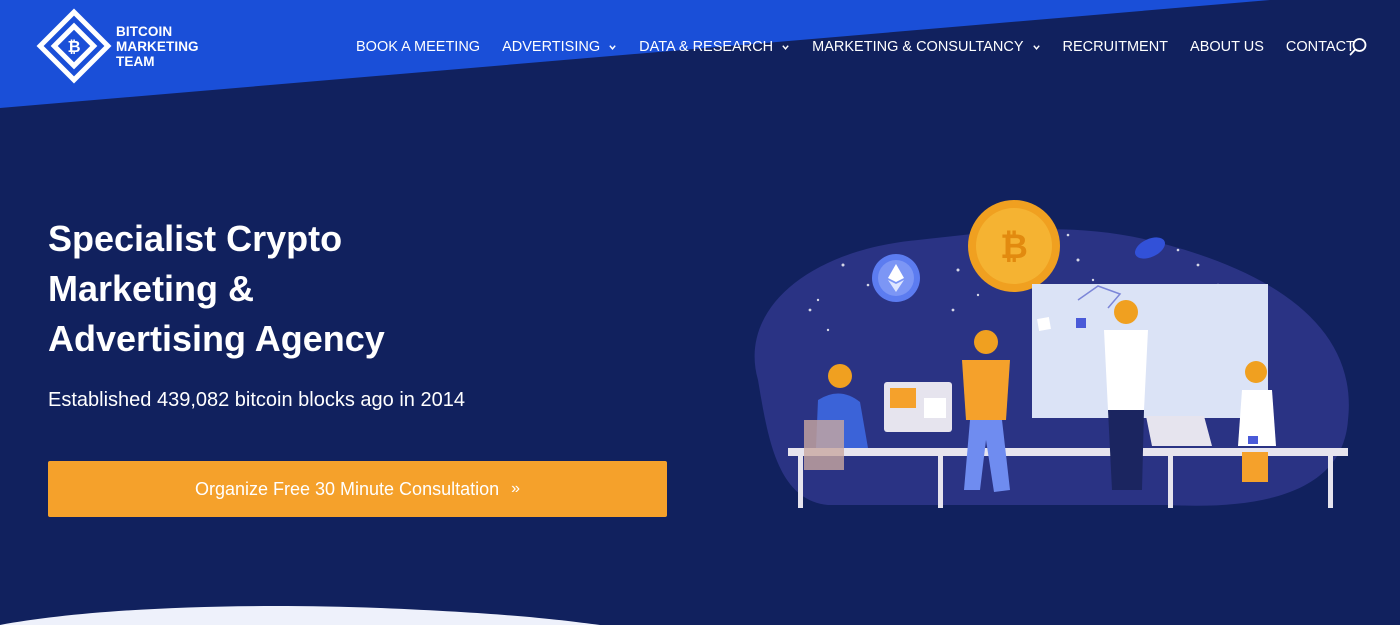 Image resolution: width=1400 pixels, height=625 pixels. What do you see at coordinates (1358, 47) in the screenshot?
I see `search-icon` at bounding box center [1358, 47].